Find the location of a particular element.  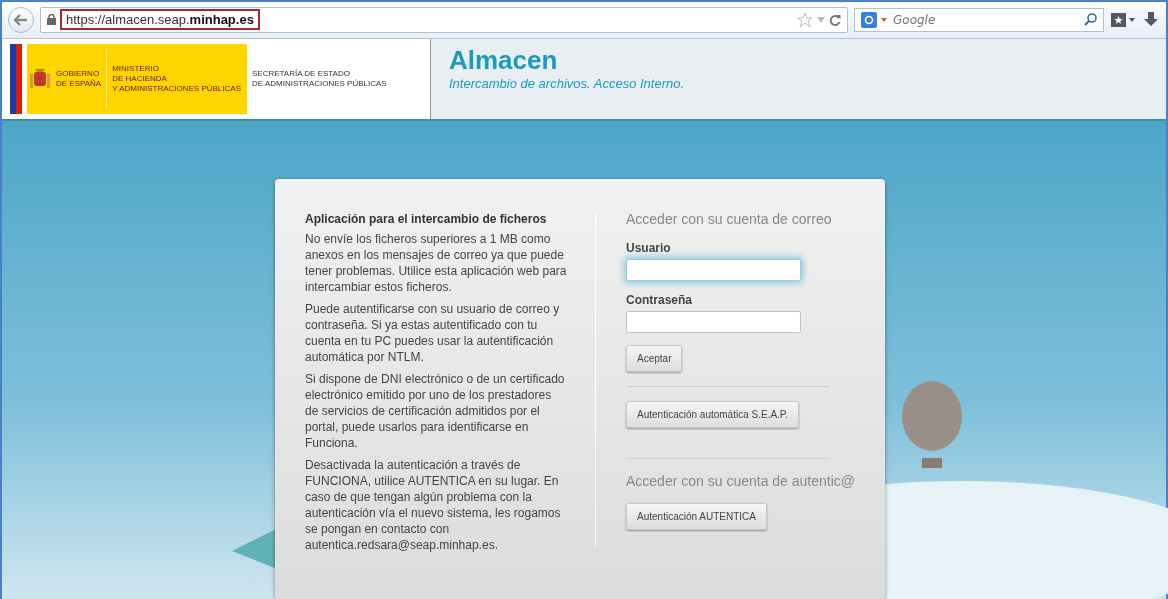

section-heading: Acceder con su cuenta de autentic@ is located at coordinates (741, 481).